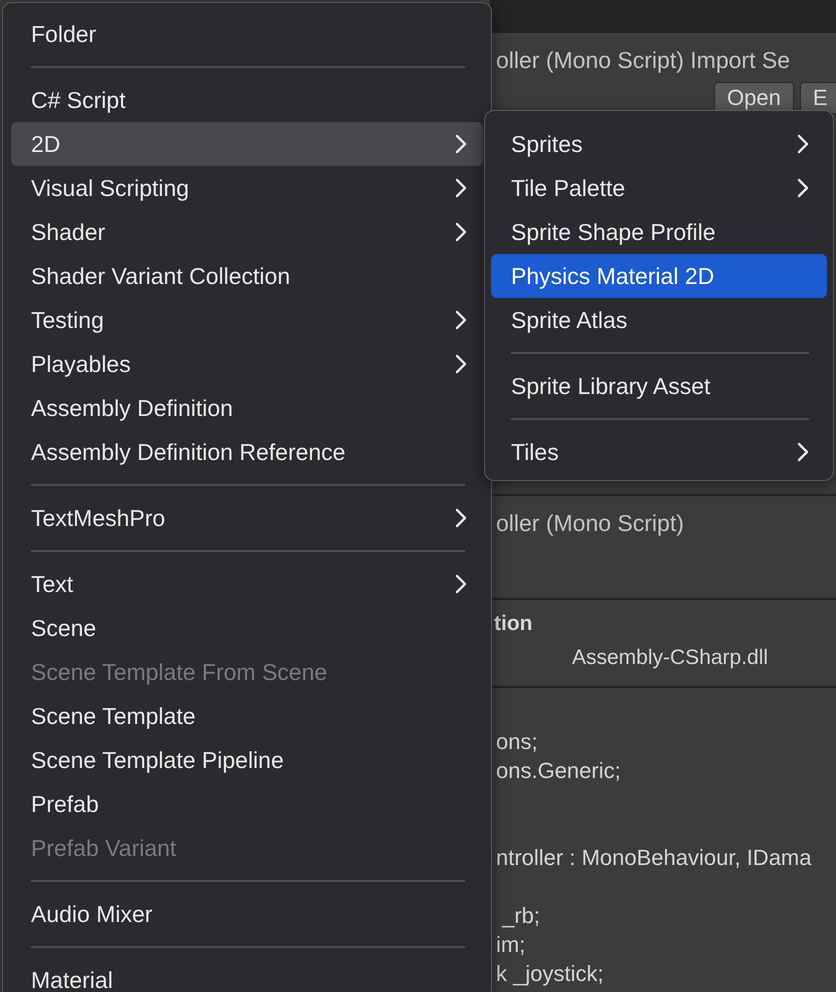 This screenshot has width=836, height=992. What do you see at coordinates (247, 914) in the screenshot?
I see `menu-item: Audio Mixer` at bounding box center [247, 914].